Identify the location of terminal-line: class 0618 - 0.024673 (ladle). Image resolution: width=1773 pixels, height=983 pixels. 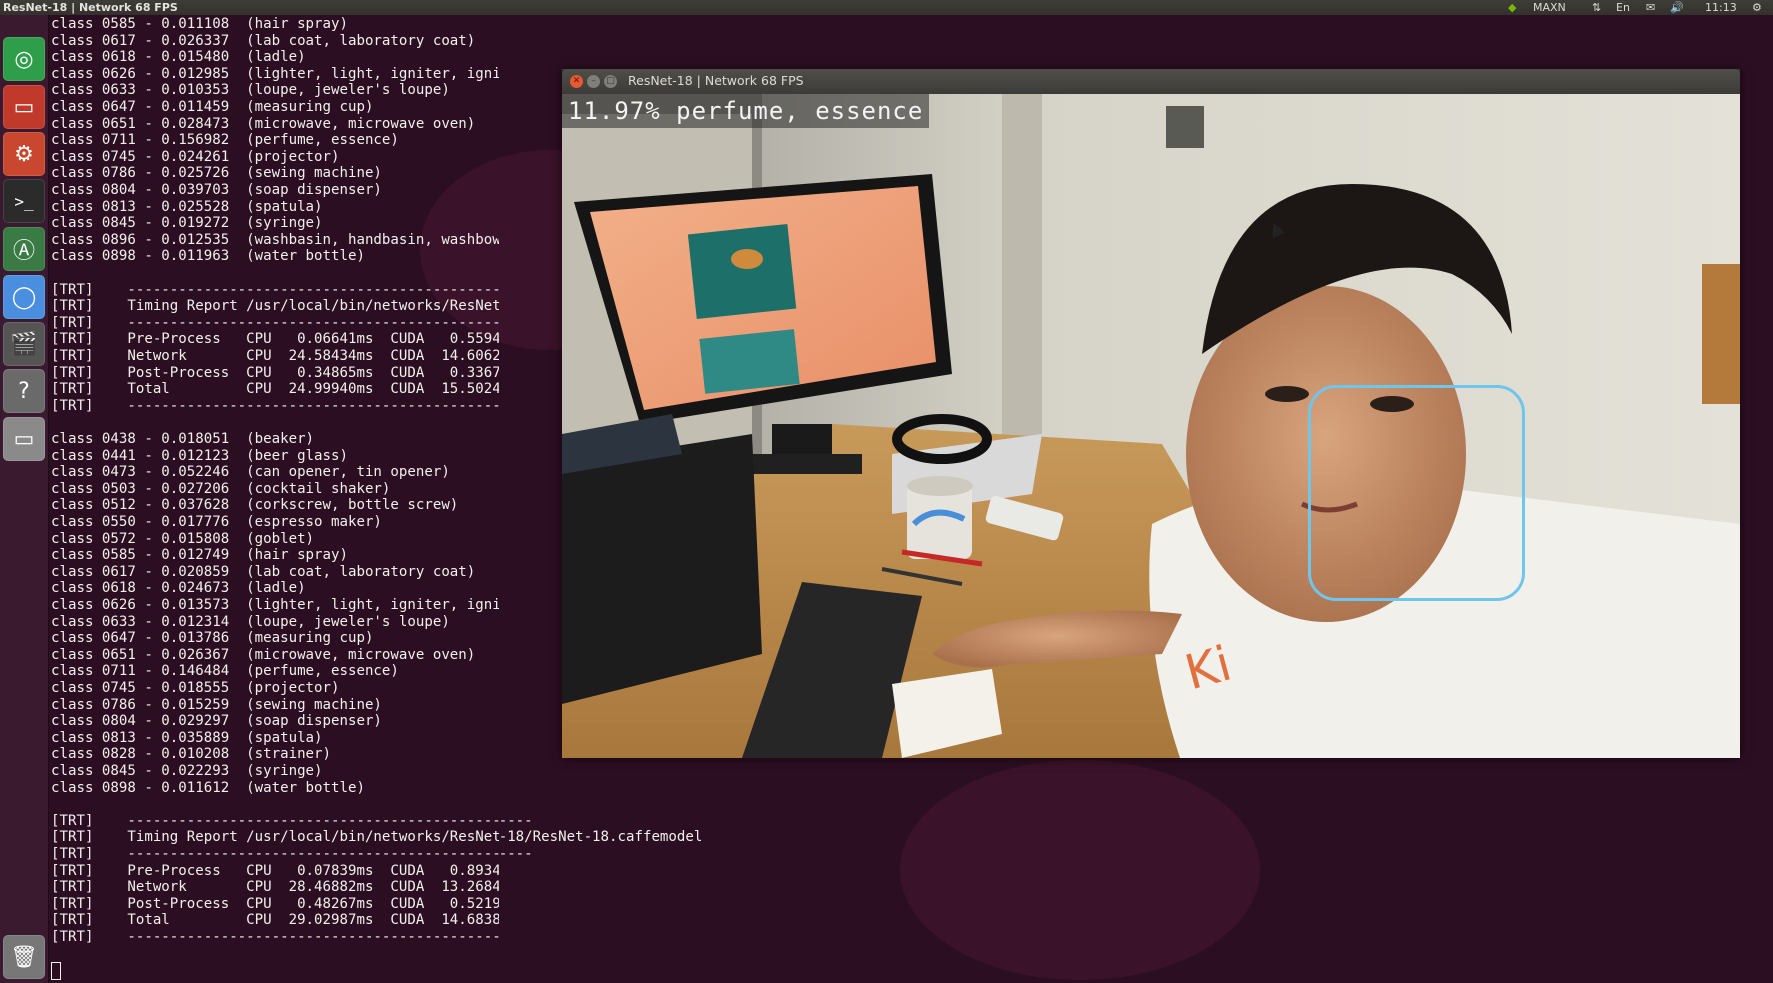
(178, 588).